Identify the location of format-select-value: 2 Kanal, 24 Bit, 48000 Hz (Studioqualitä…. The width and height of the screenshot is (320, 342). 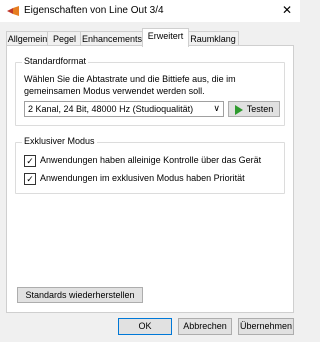
(111, 109).